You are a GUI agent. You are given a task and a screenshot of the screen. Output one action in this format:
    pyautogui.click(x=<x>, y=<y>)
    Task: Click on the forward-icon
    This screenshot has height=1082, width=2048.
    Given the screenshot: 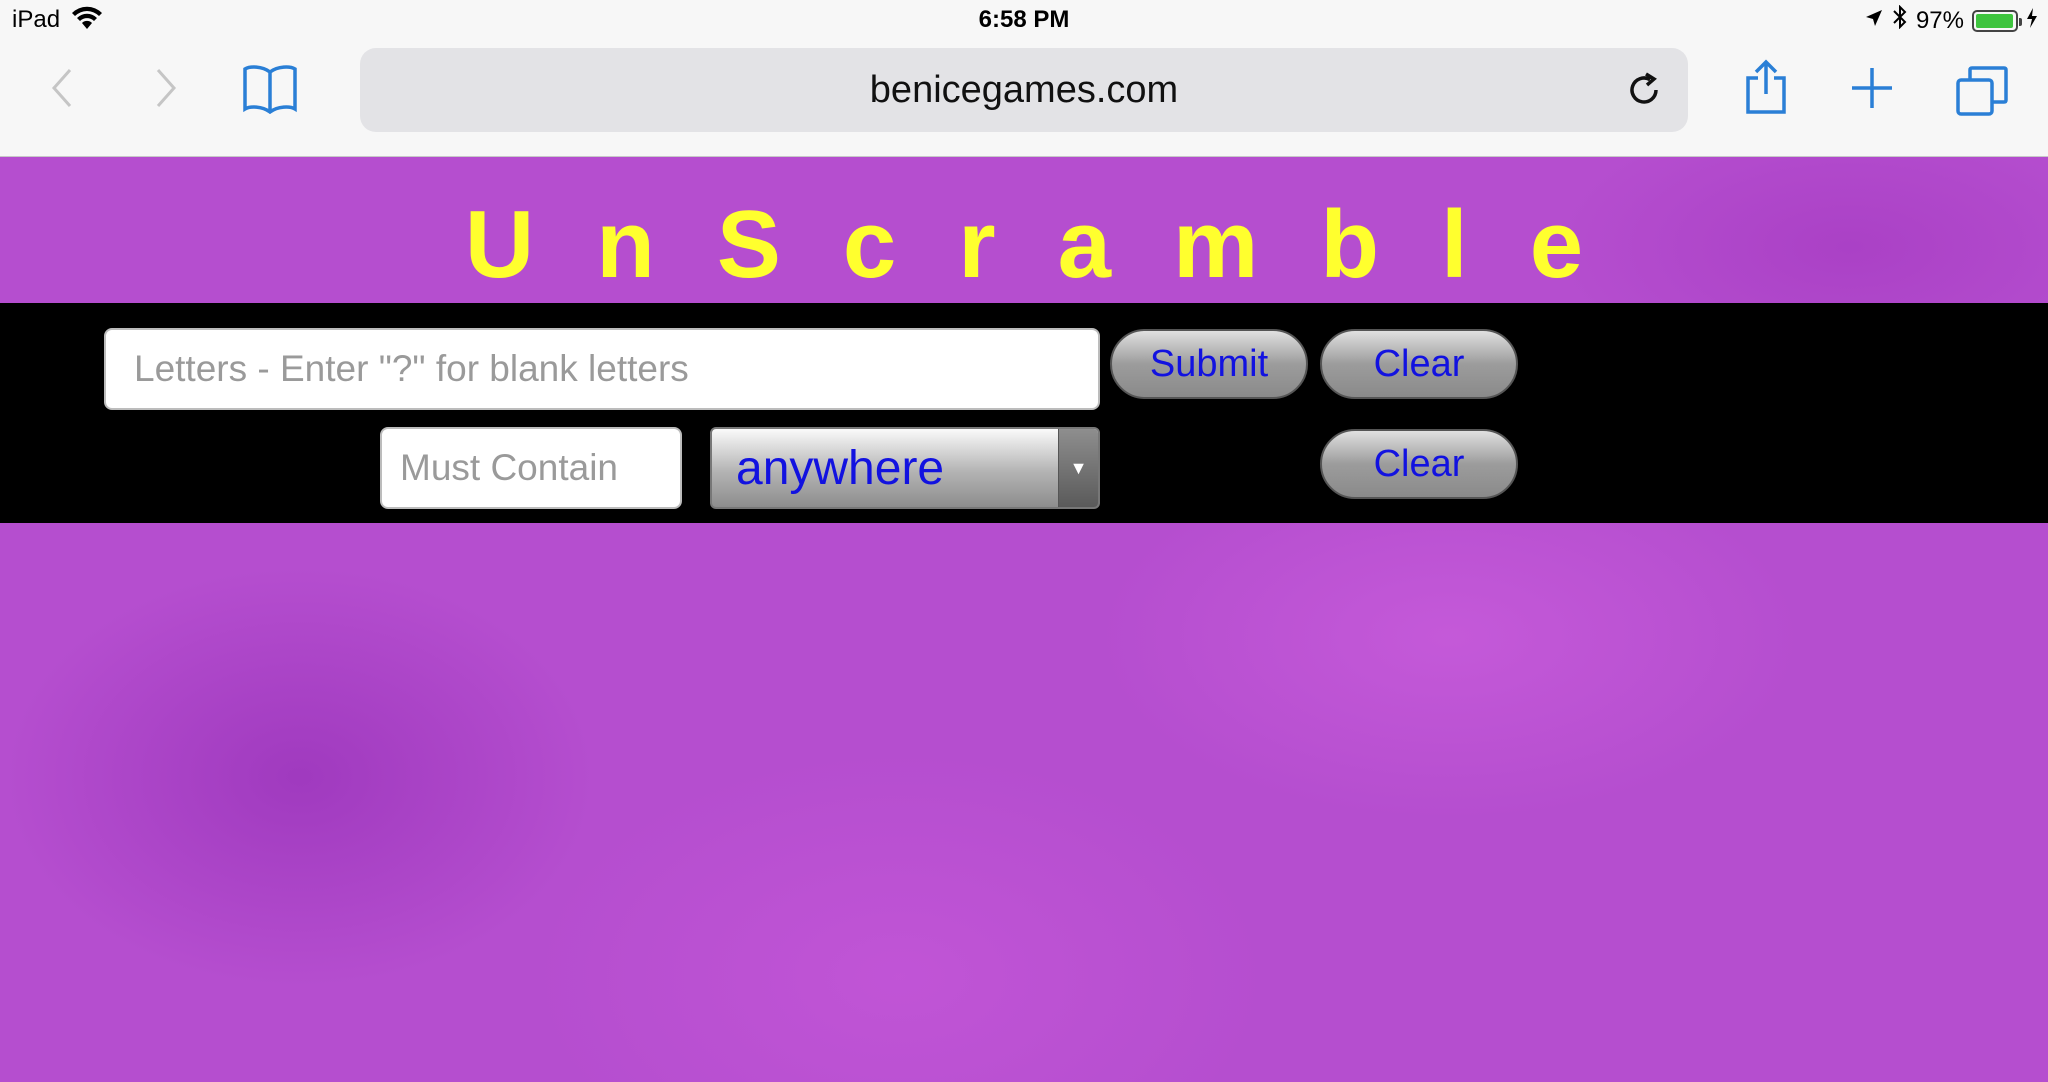 What is the action you would take?
    pyautogui.click(x=166, y=88)
    